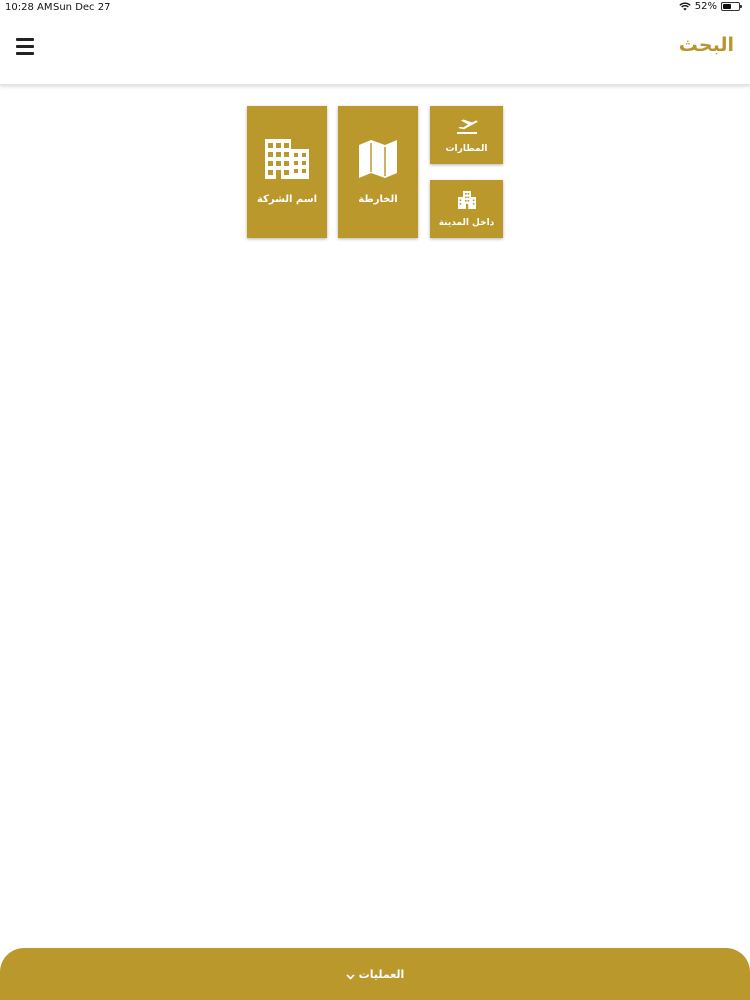 Image resolution: width=750 pixels, height=1000 pixels. I want to click on status-time: 10:28 AM, so click(29, 7).